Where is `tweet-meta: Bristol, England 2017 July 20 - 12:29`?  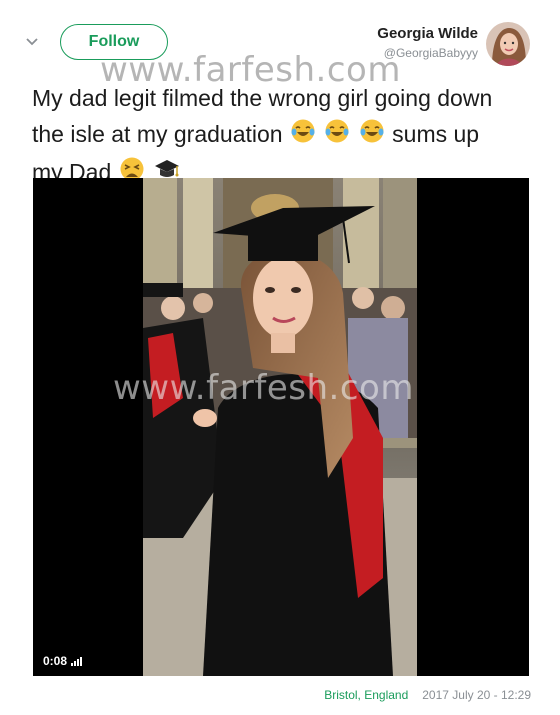
tweet-meta: Bristol, England 2017 July 20 - 12:29 is located at coordinates (427, 695).